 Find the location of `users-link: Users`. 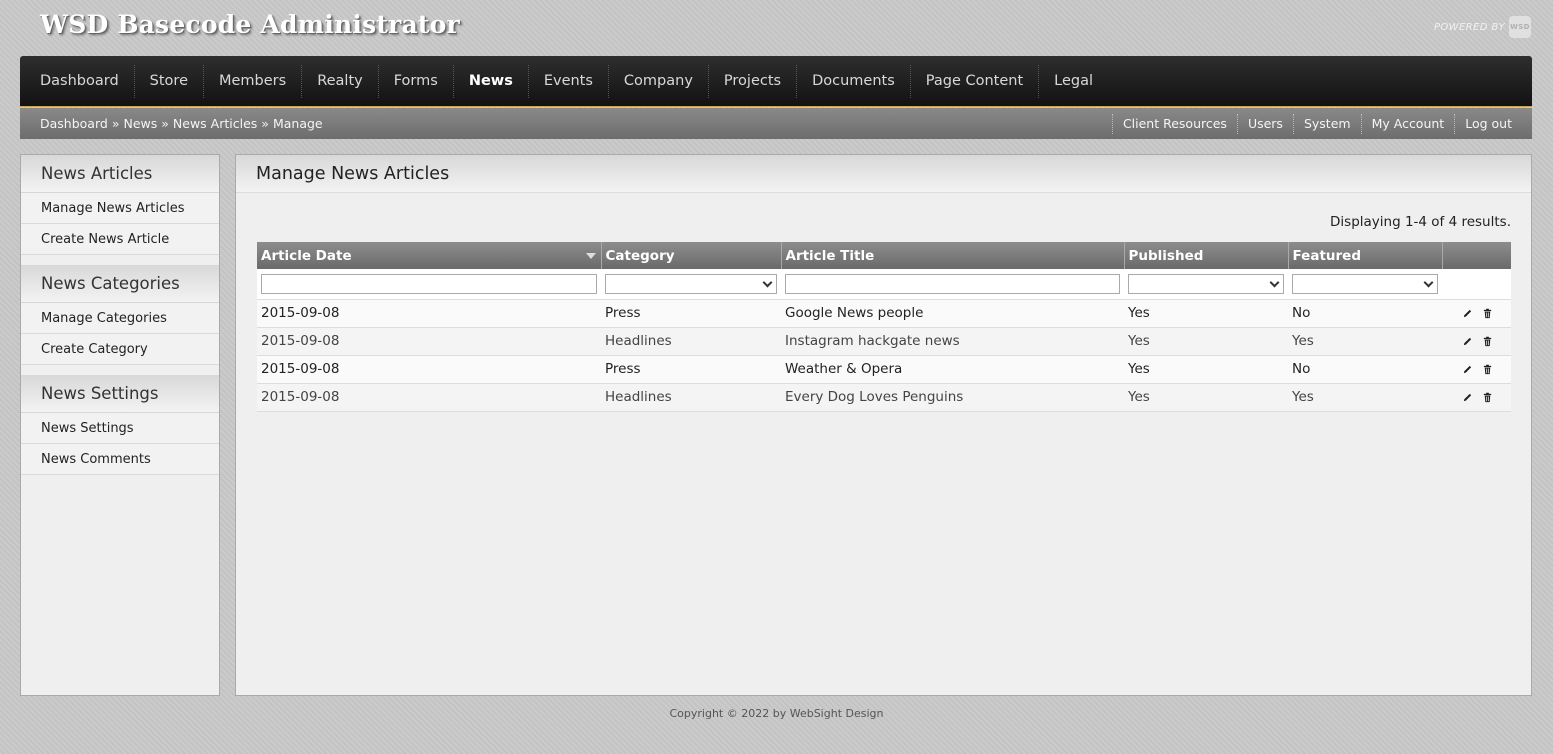

users-link: Users is located at coordinates (1264, 123).